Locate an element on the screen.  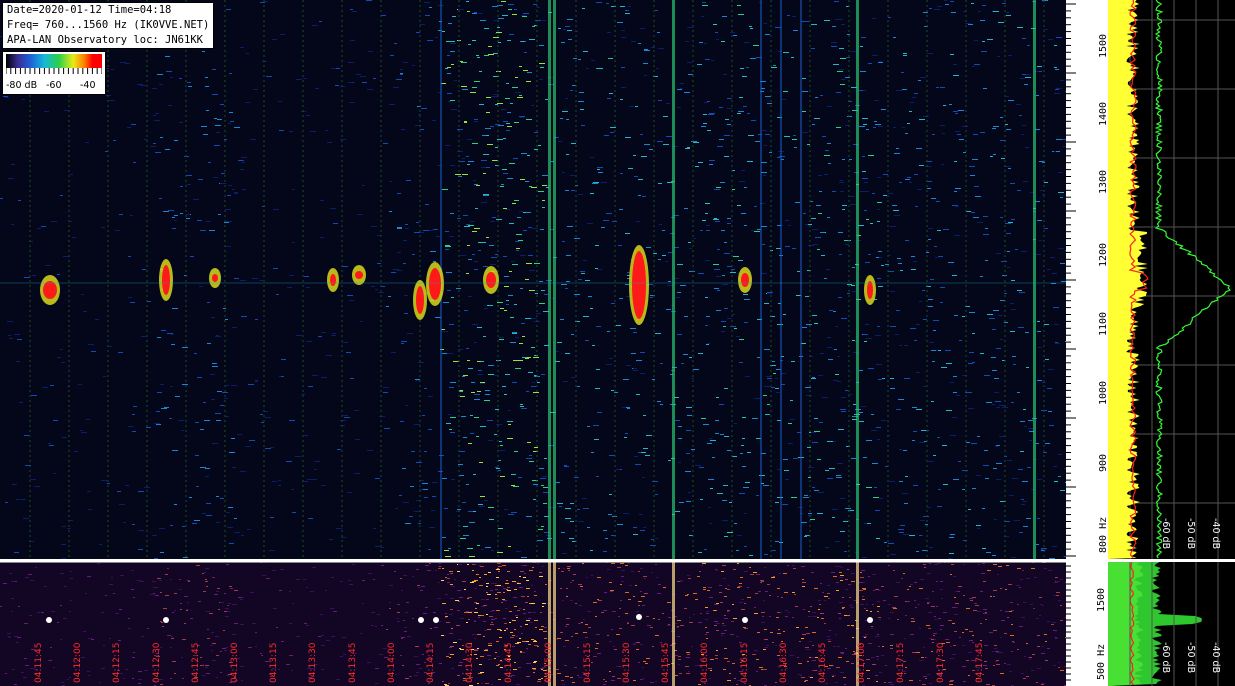
timeline-label: 04:12:15 is located at coordinates (117, 662).